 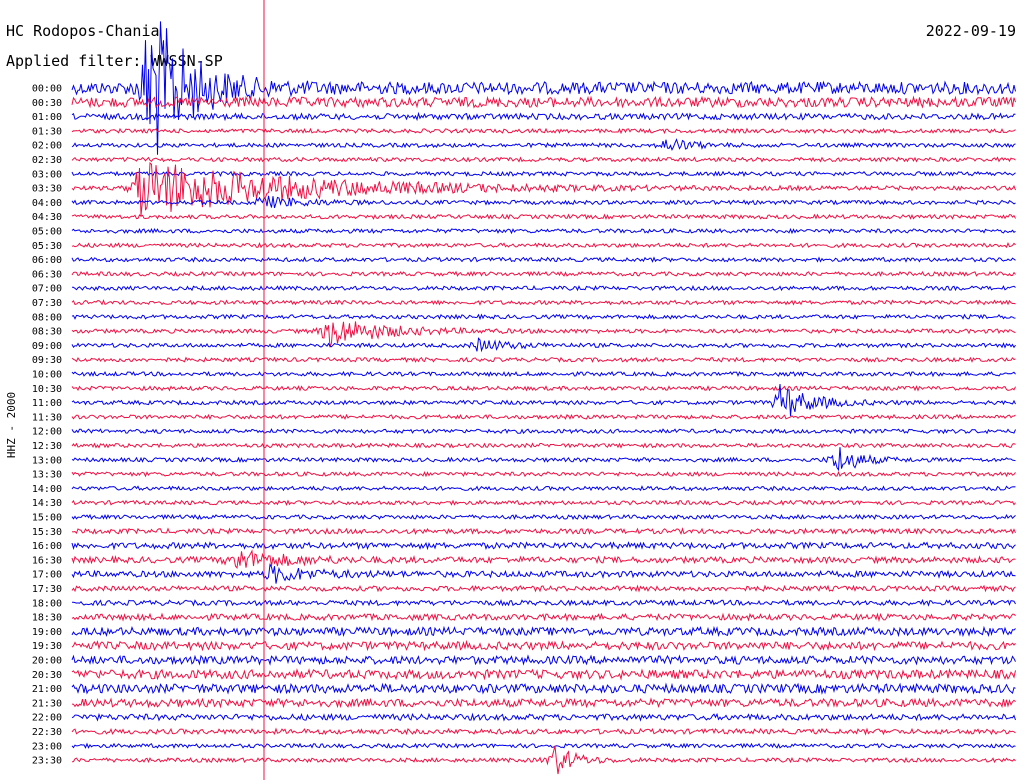 I want to click on row-label-34: 17:00, so click(x=47, y=575).